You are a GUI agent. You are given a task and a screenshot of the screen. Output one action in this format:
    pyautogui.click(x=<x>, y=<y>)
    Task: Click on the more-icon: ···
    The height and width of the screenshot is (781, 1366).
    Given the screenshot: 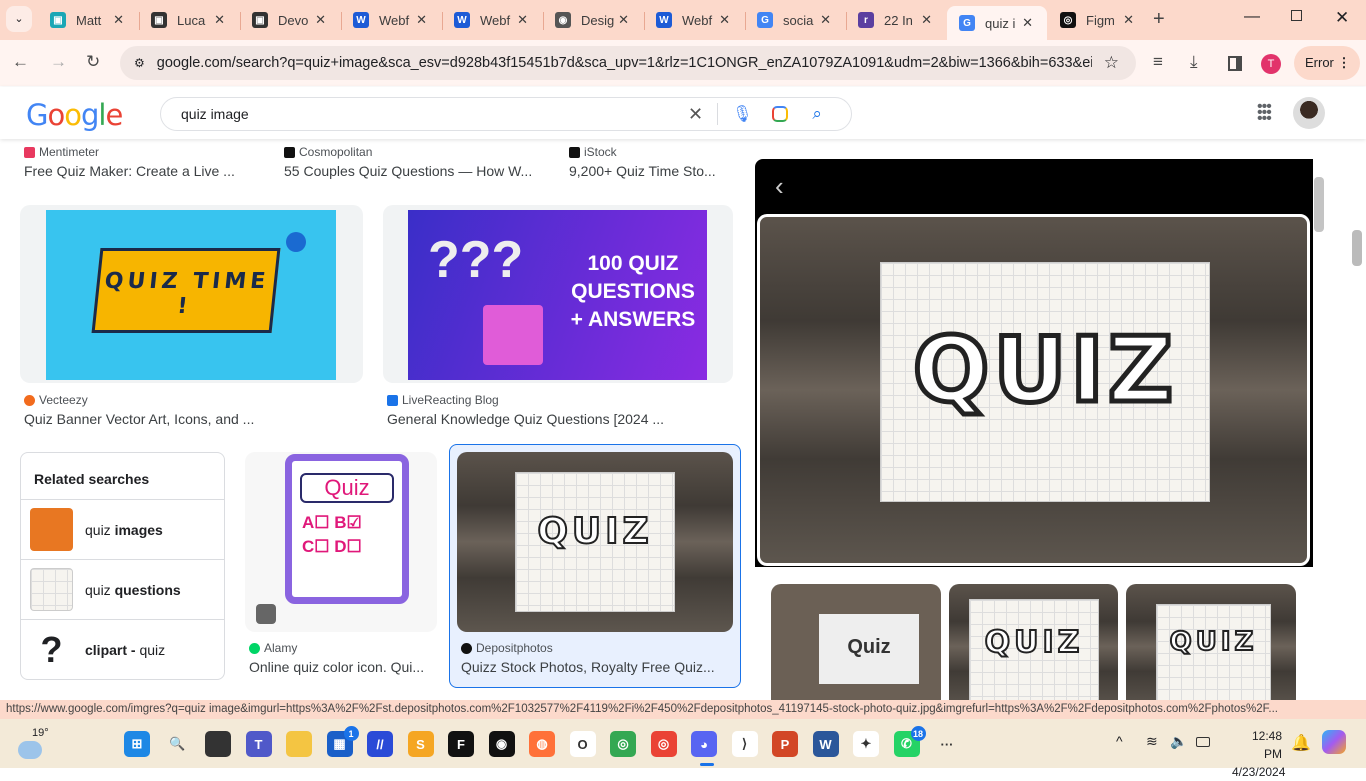 What is the action you would take?
    pyautogui.click(x=947, y=744)
    